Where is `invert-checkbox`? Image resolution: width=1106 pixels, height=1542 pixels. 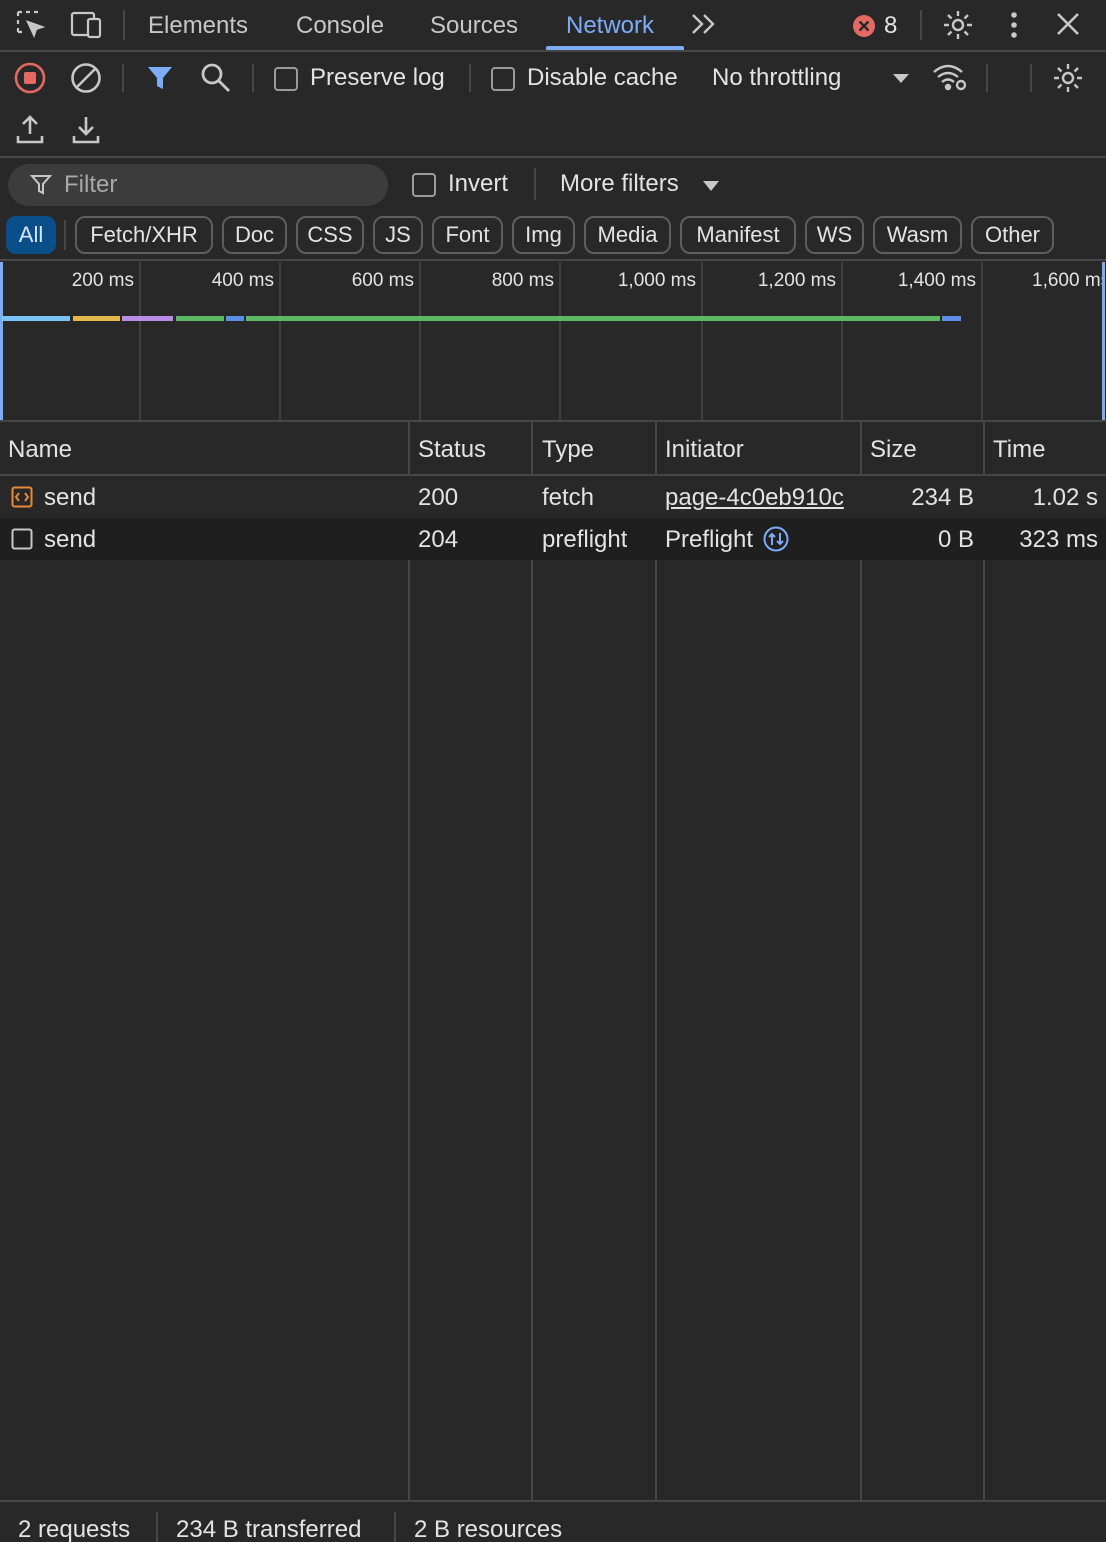 invert-checkbox is located at coordinates (424, 185).